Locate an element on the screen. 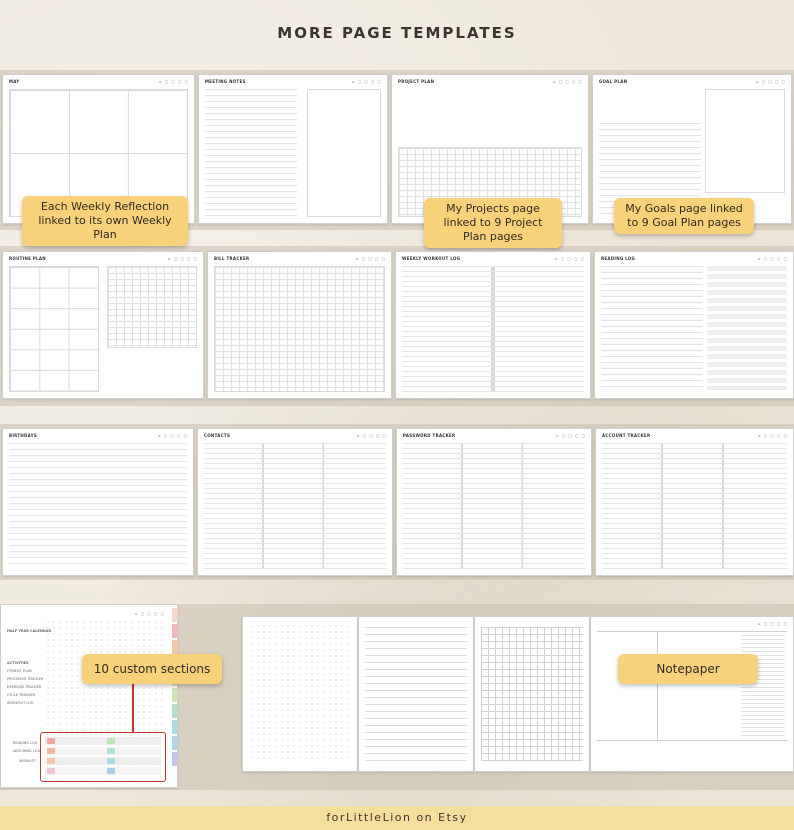  lined-grid is located at coordinates (416, 694).